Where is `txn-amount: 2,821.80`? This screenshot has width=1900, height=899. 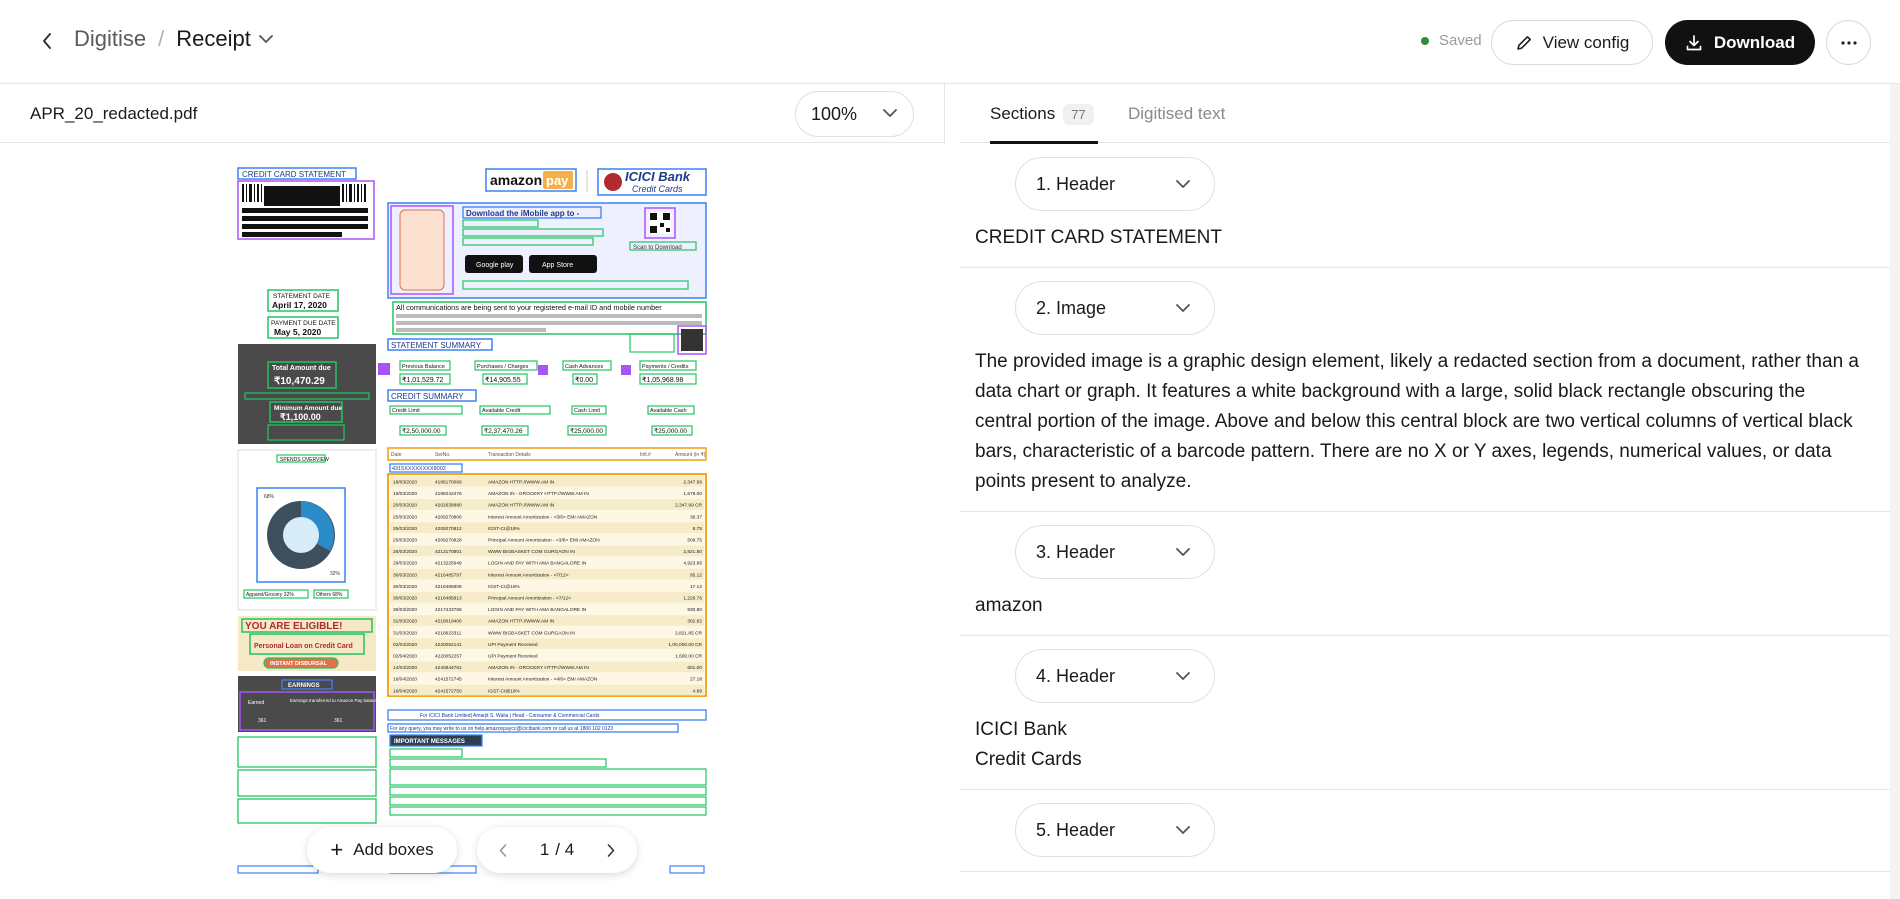
txn-amount: 2,821.80 is located at coordinates (692, 552).